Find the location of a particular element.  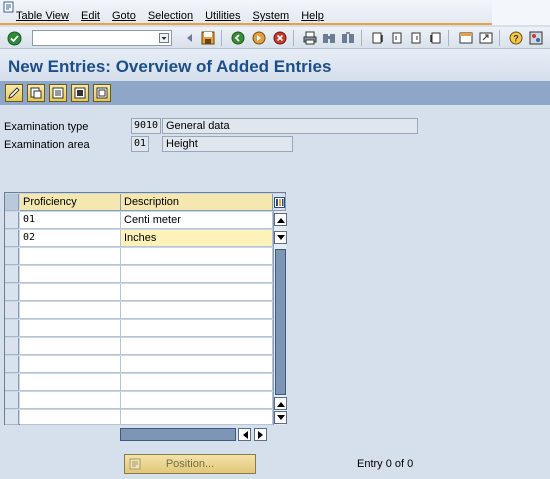

vertical-scrollbar is located at coordinates (280, 318).